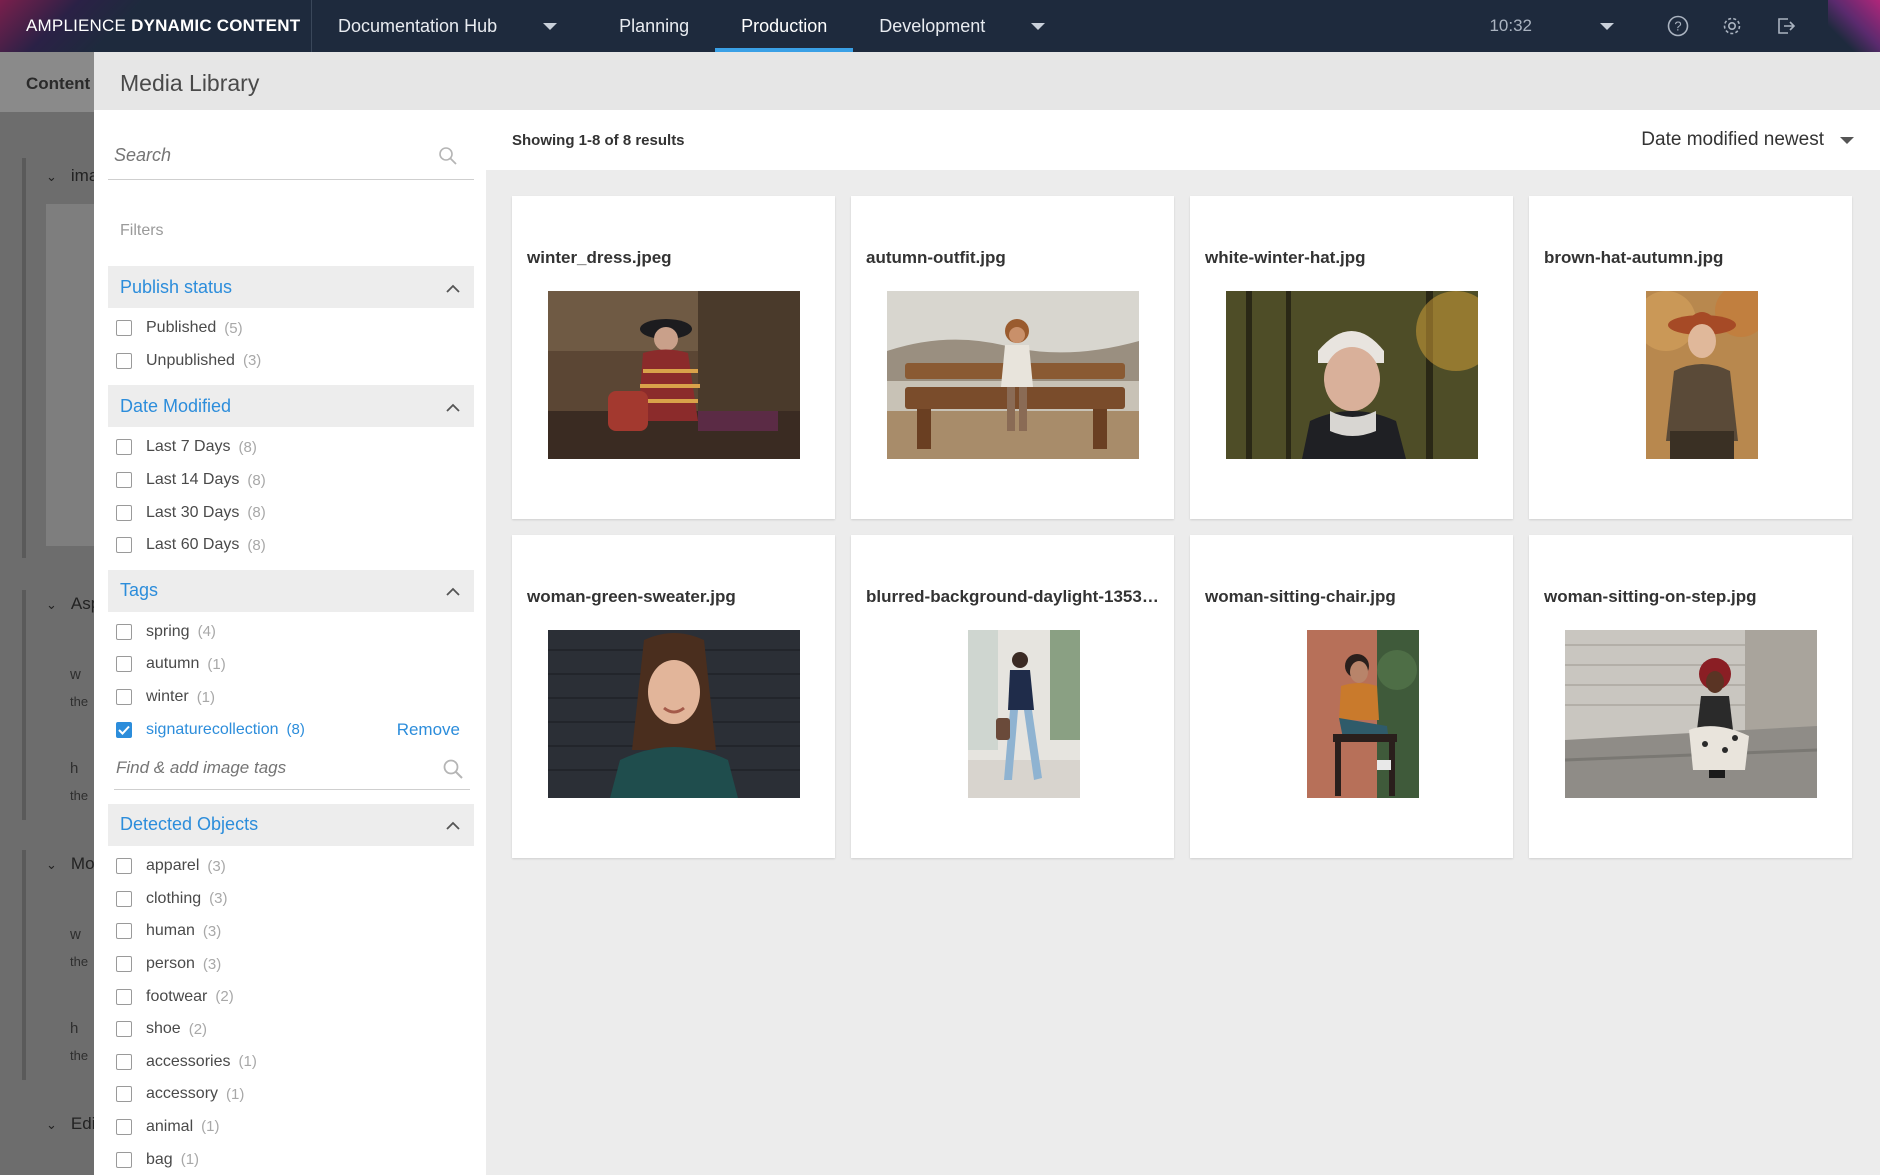 The height and width of the screenshot is (1175, 1880). I want to click on filter-object-animal: animal (1), so click(290, 1127).